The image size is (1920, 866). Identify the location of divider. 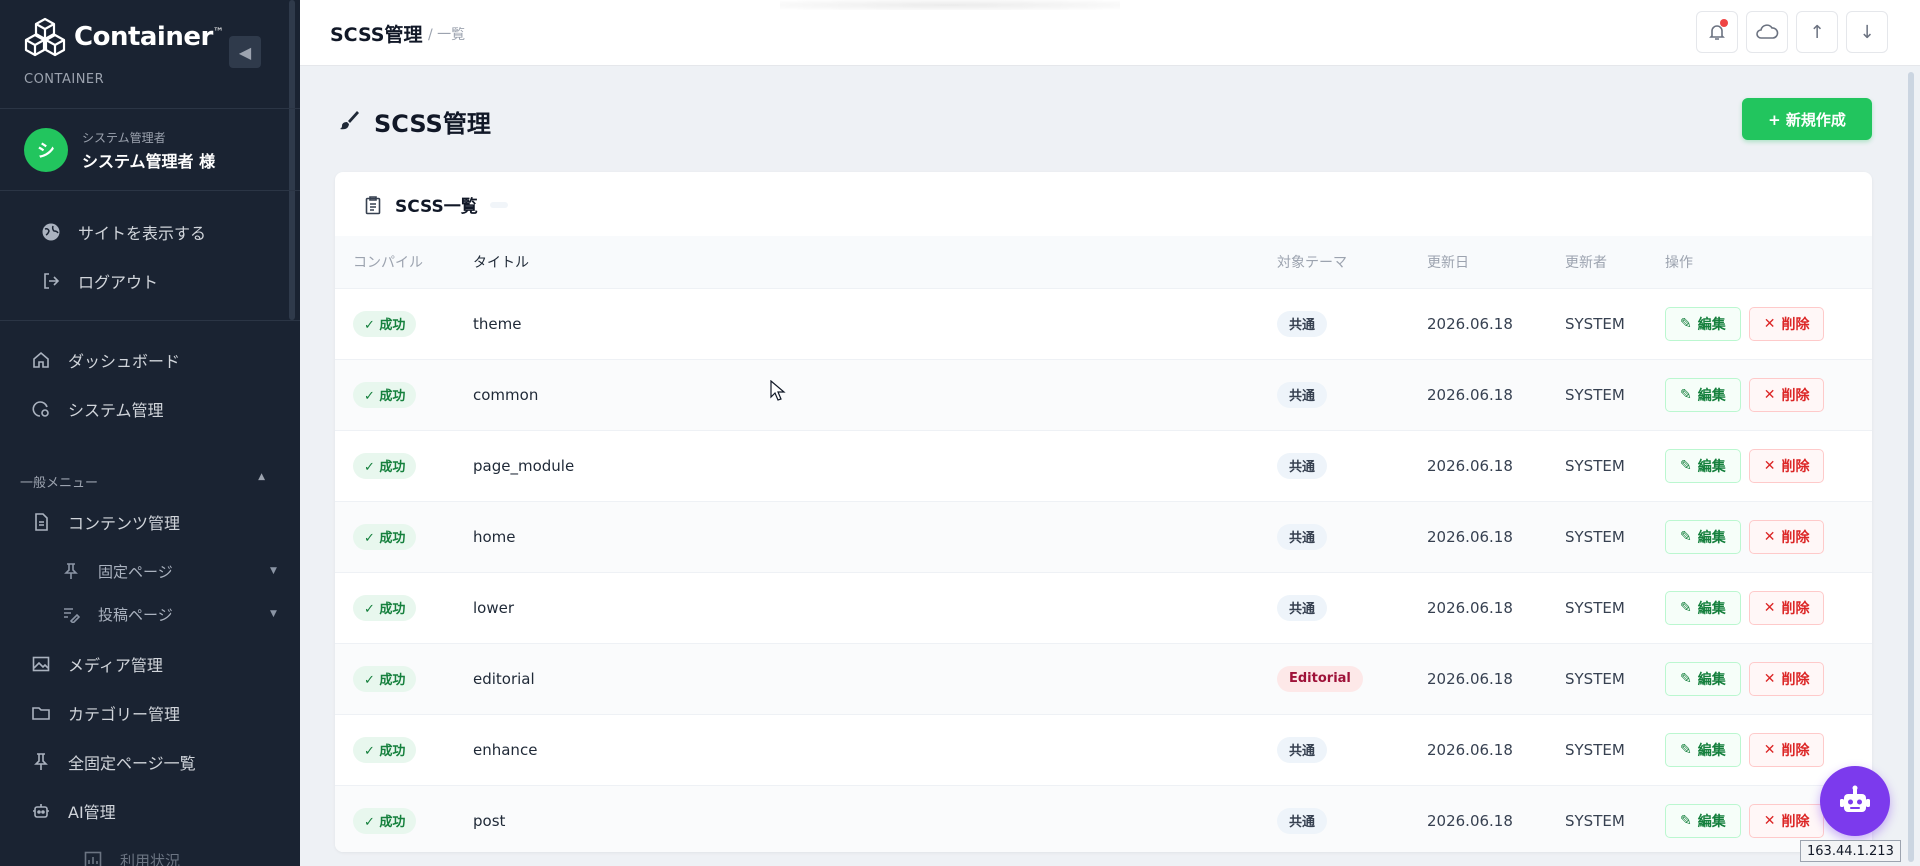
(150, 320).